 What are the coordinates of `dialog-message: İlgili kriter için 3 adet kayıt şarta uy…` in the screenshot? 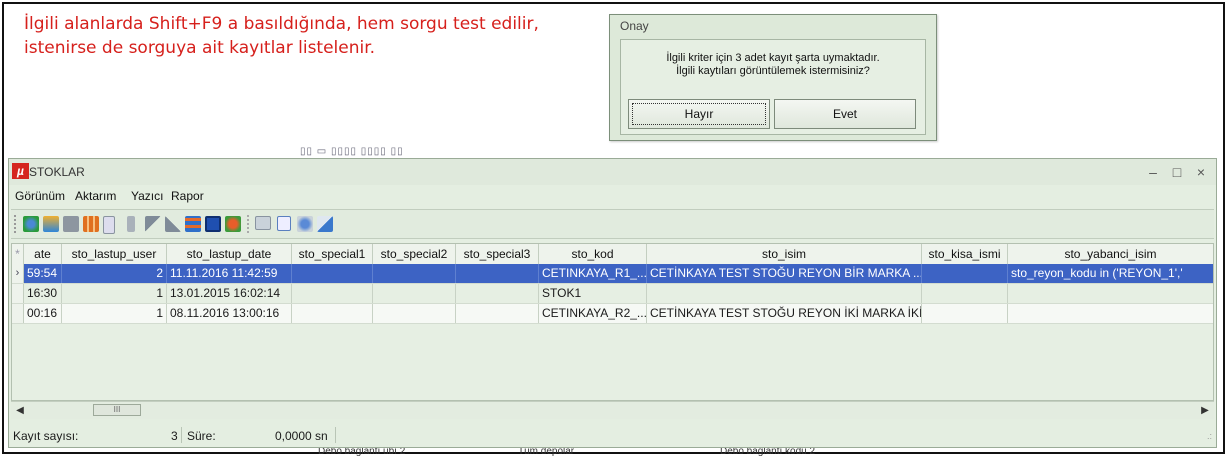 It's located at (773, 65).